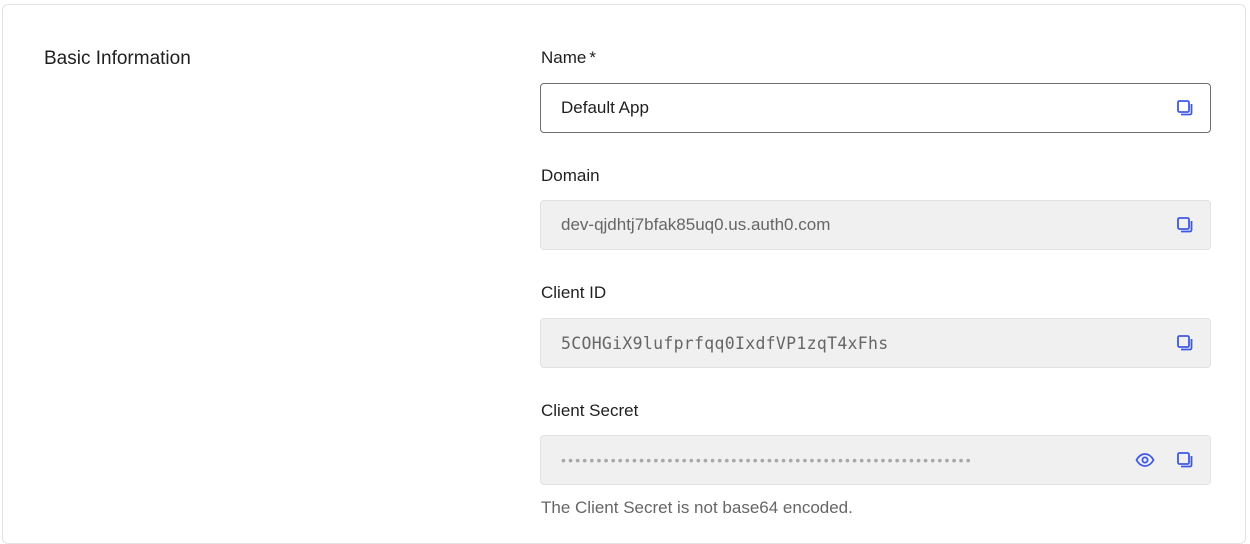 Image resolution: width=1250 pixels, height=544 pixels. I want to click on client-secret-label: Client Secret, so click(590, 410).